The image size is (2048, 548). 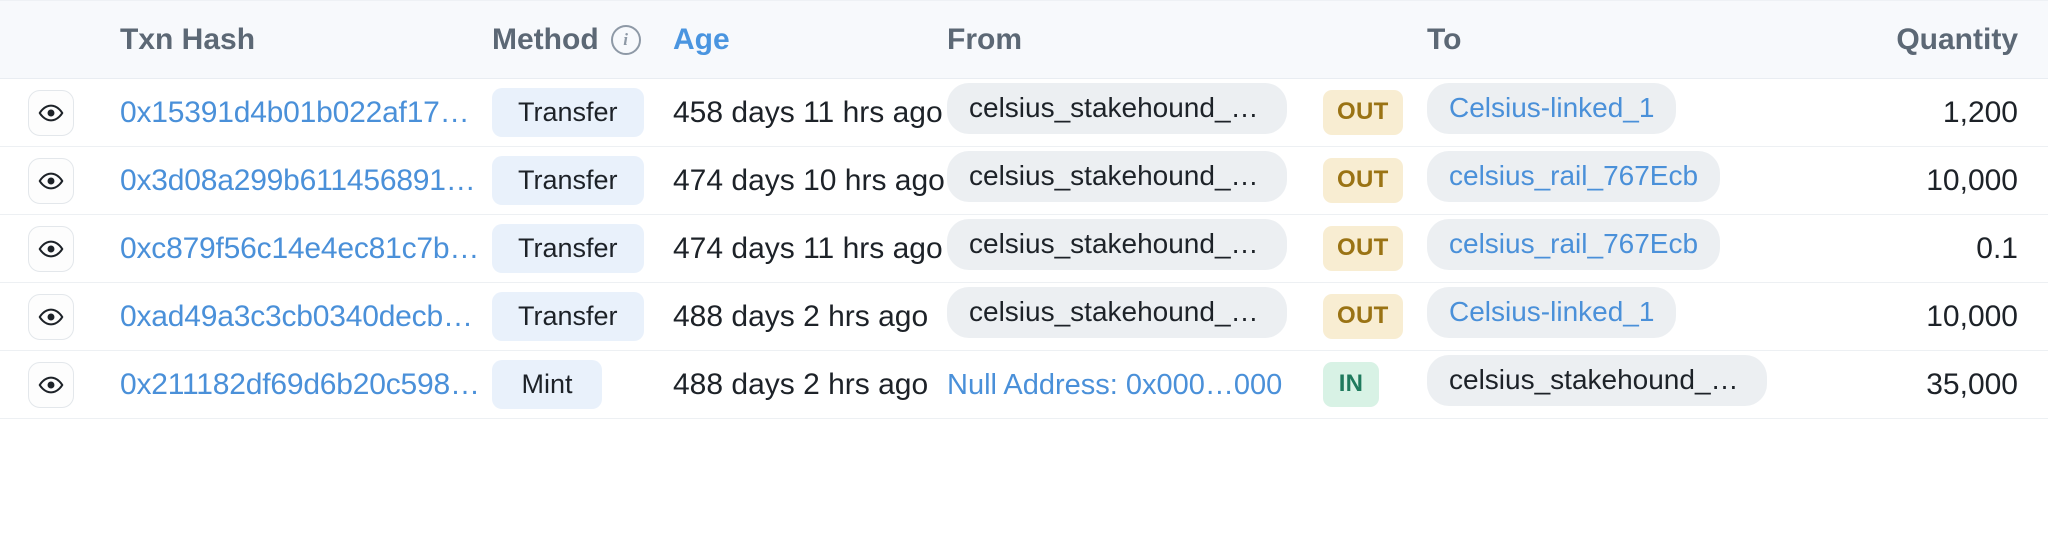 What do you see at coordinates (1367, 39) in the screenshot?
I see `column-header-direction` at bounding box center [1367, 39].